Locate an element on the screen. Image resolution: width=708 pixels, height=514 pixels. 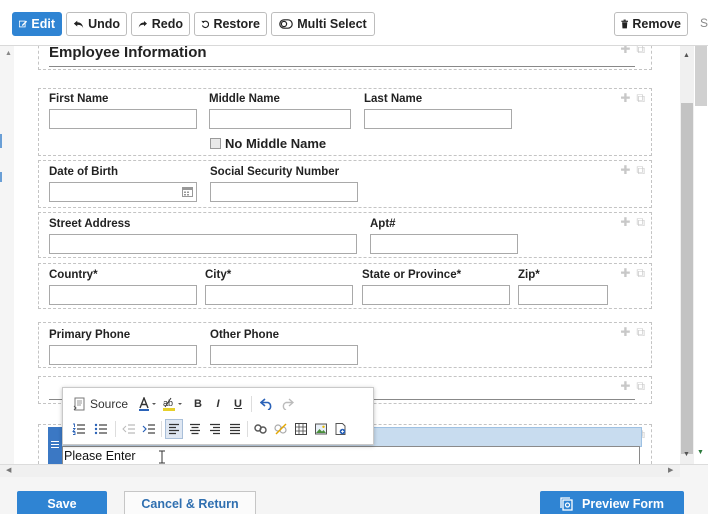
primary-phone-input is located at coordinates (123, 355).